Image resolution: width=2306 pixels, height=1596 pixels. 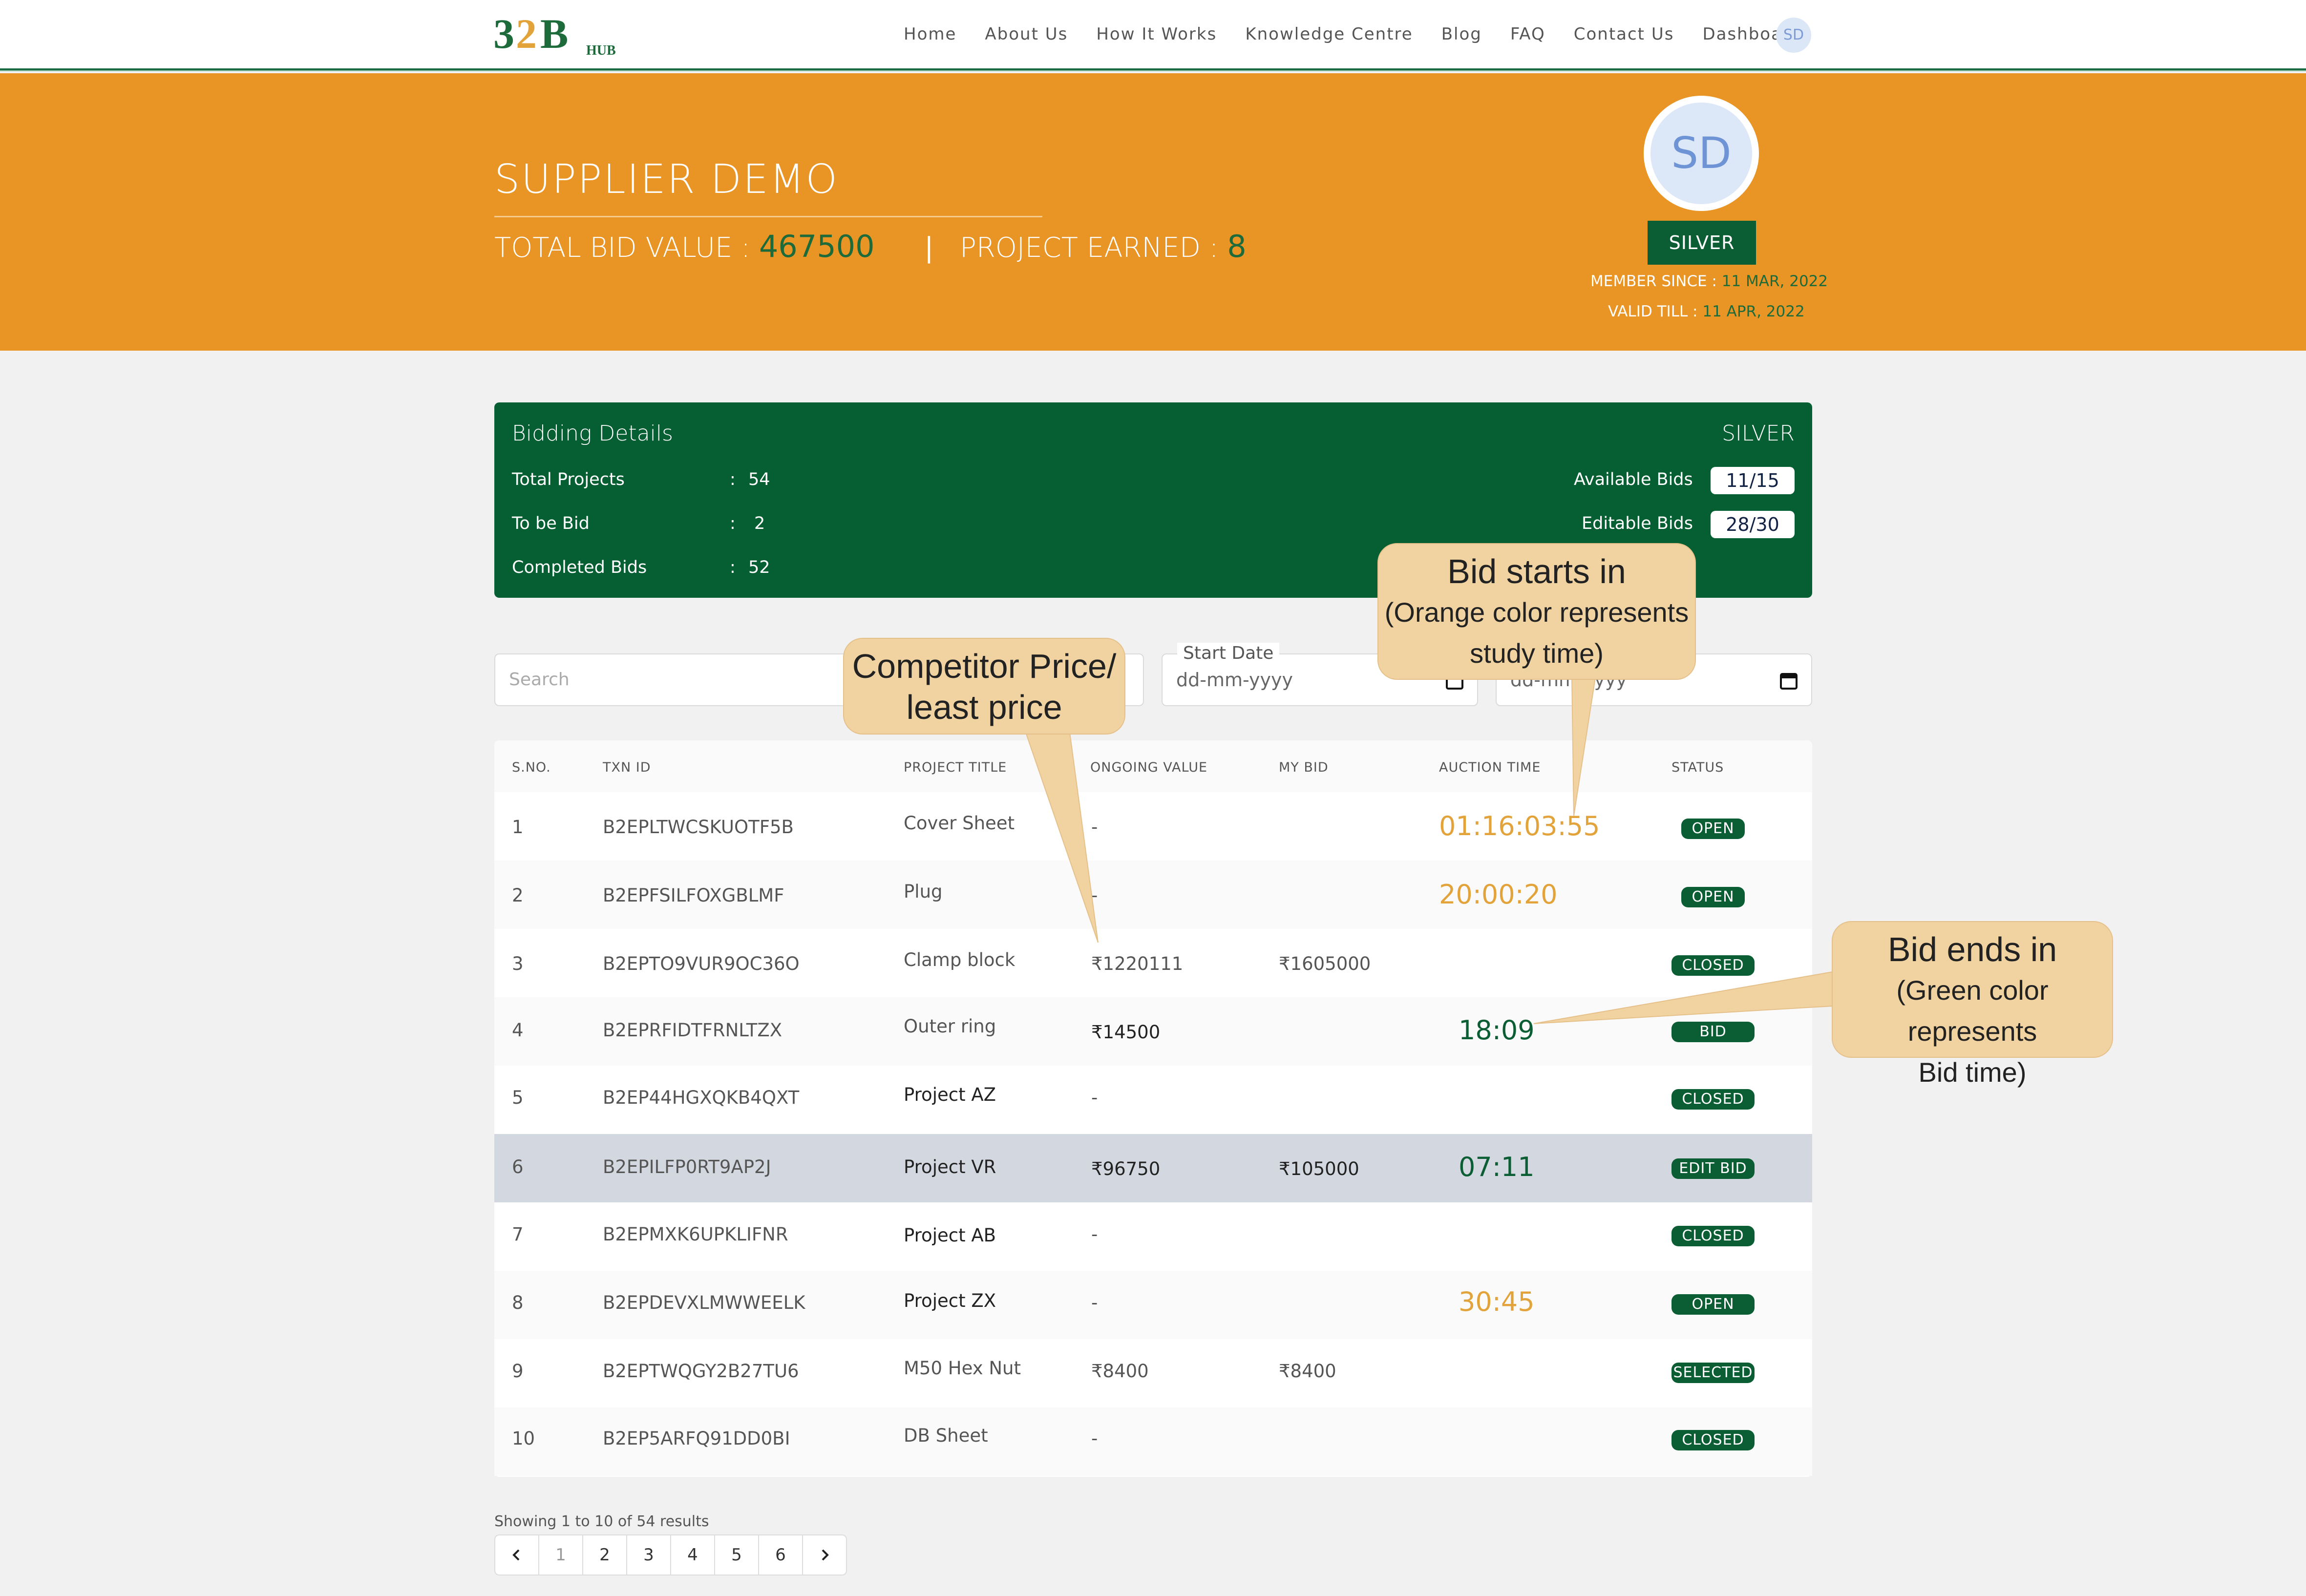 I want to click on header-auction-time: AUCTION TIME, so click(x=1490, y=767).